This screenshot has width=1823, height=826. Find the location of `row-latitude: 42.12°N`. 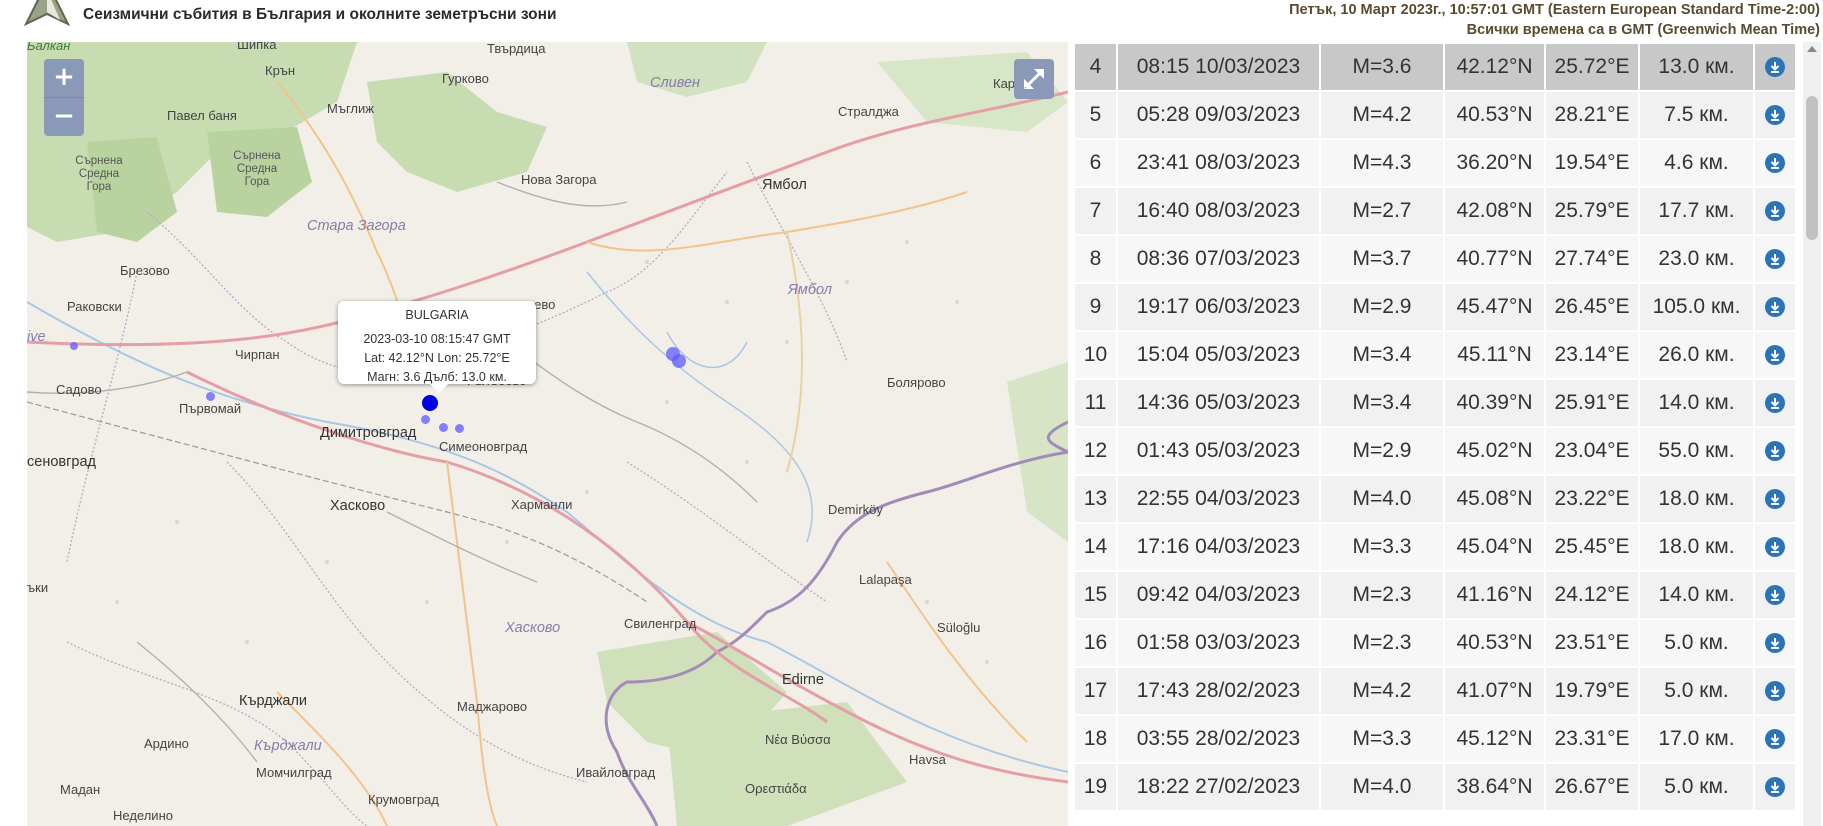

row-latitude: 42.12°N is located at coordinates (1494, 67).